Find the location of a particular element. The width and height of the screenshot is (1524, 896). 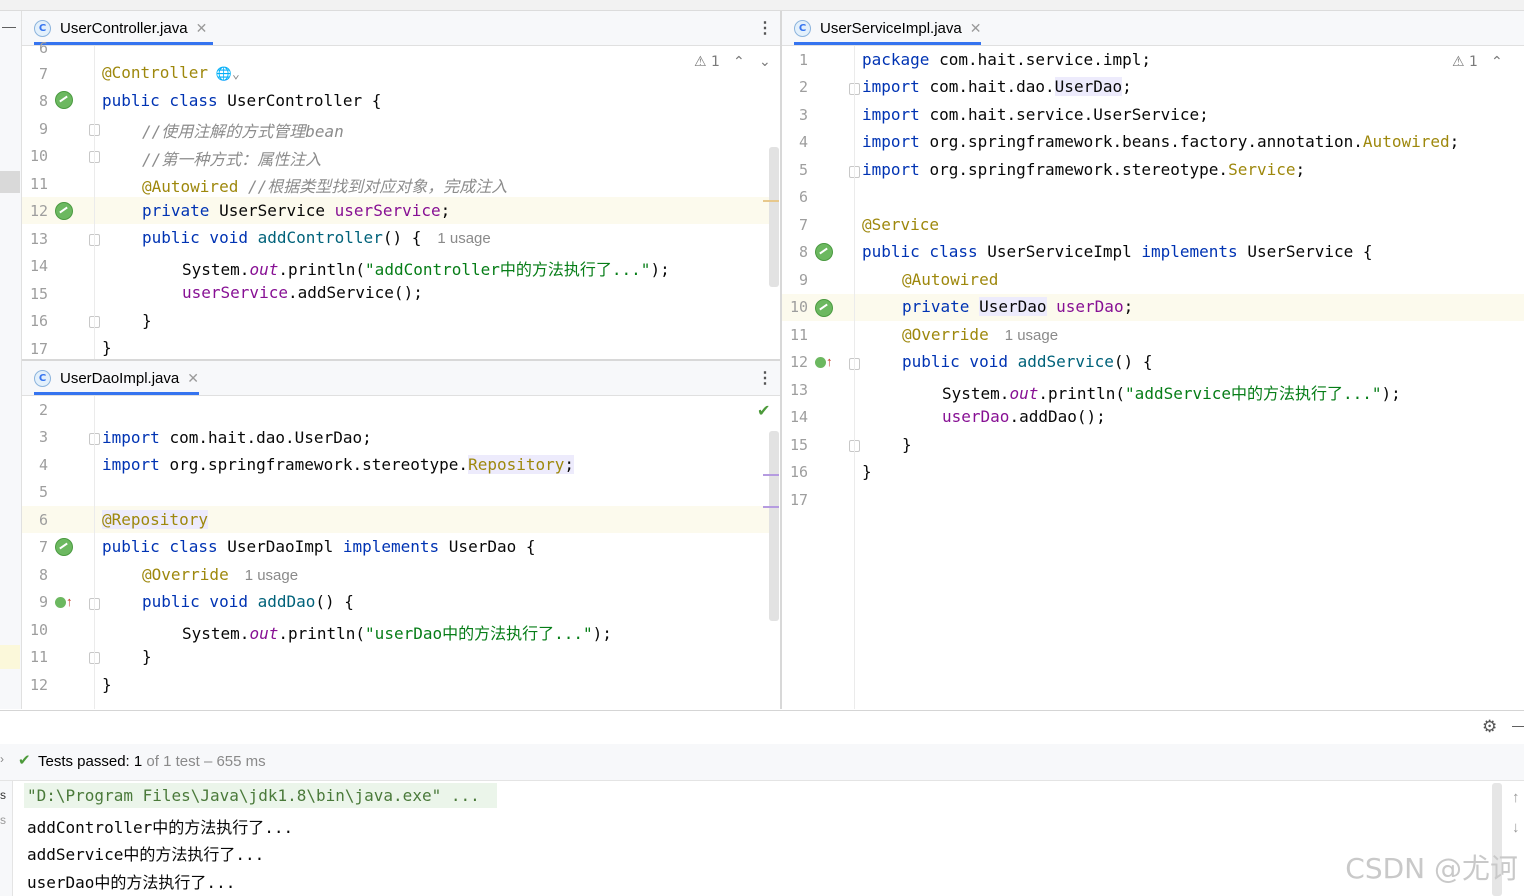

next-highlight-icon: ⌄ is located at coordinates (765, 62).